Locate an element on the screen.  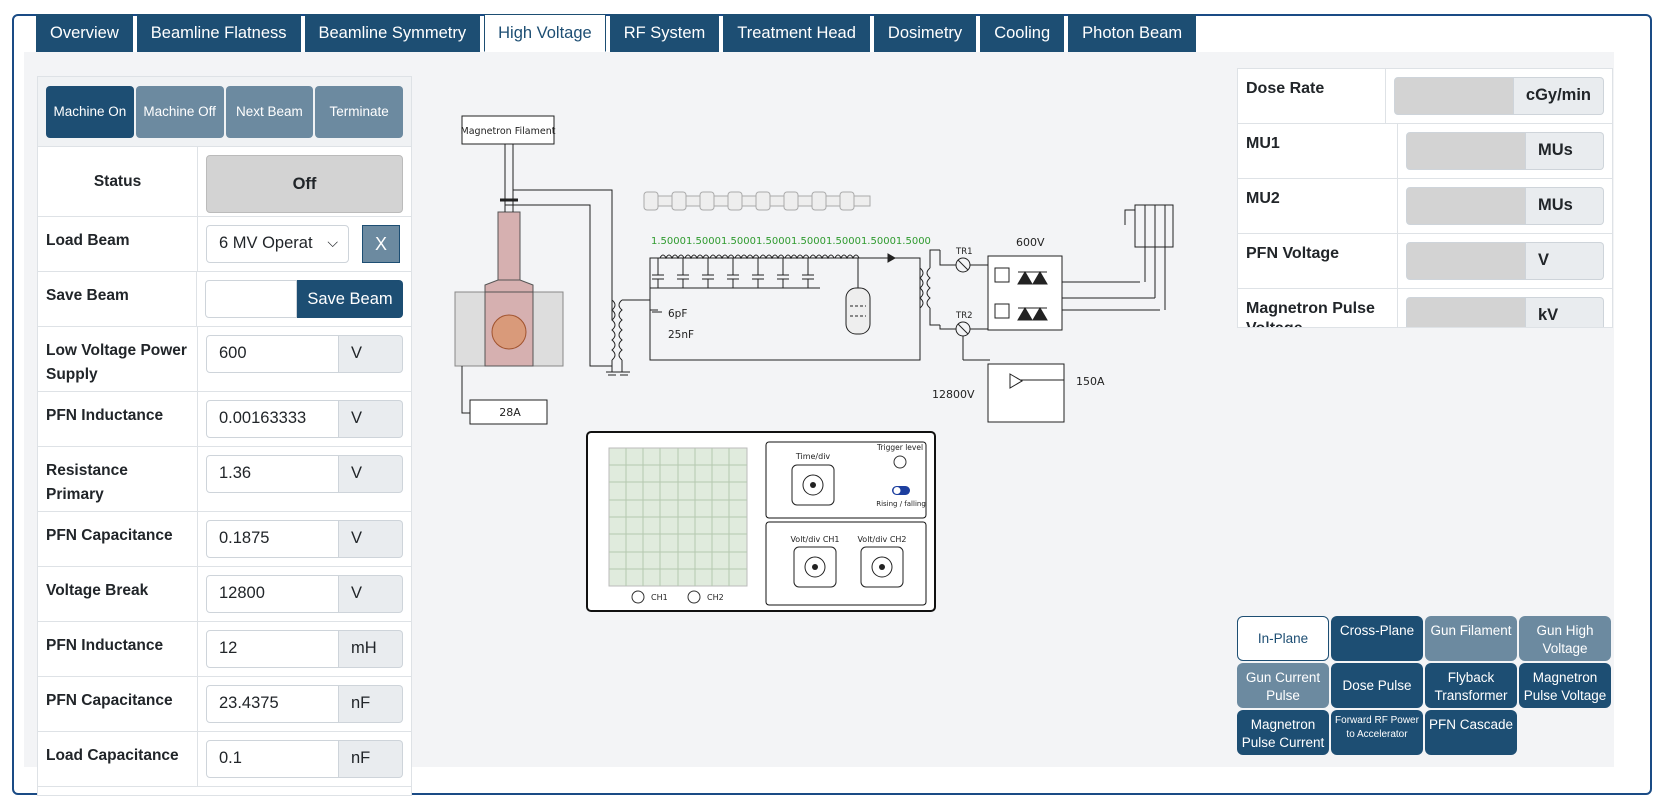
next-beam-button: Next Beam is located at coordinates (269, 112).